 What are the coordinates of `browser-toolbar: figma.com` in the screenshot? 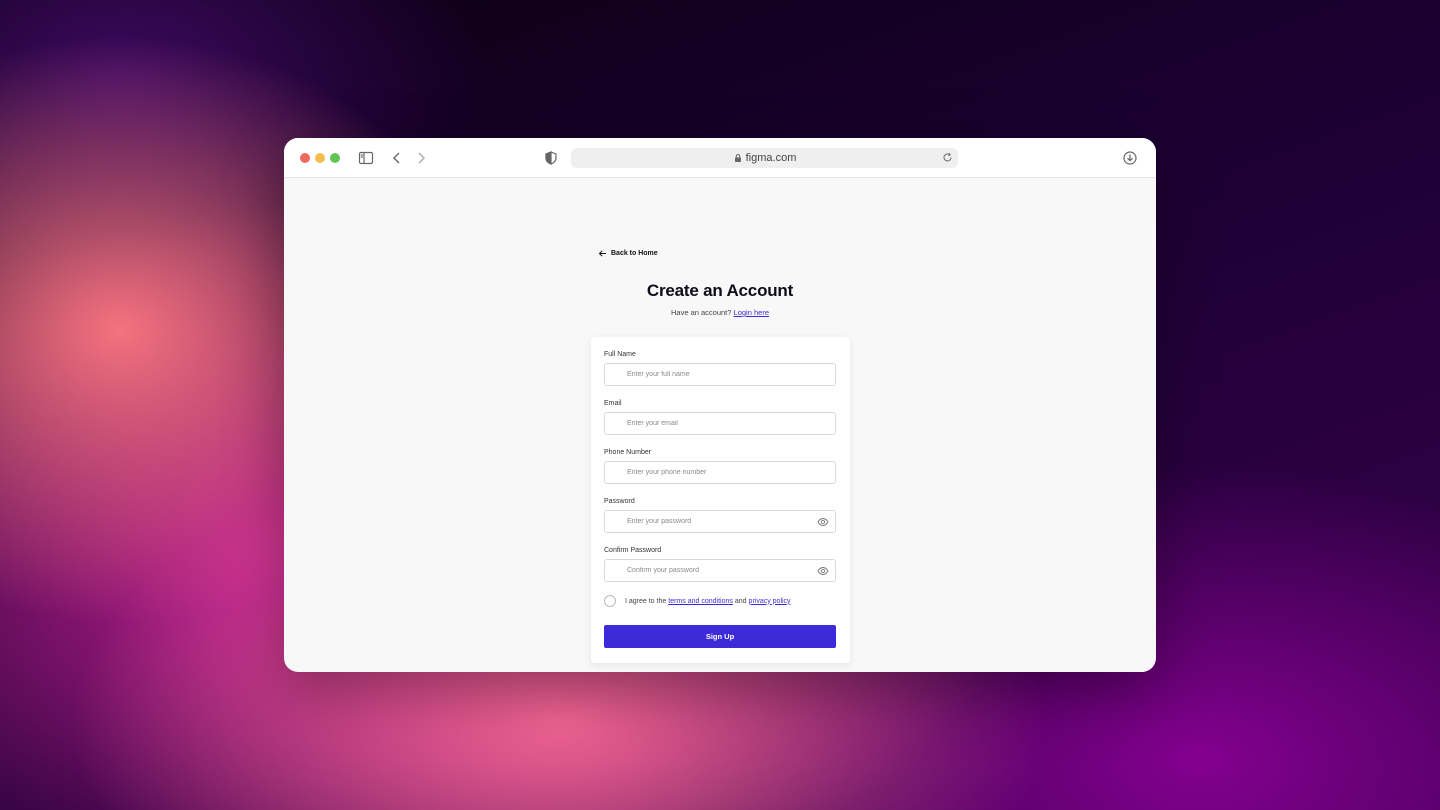 It's located at (720, 158).